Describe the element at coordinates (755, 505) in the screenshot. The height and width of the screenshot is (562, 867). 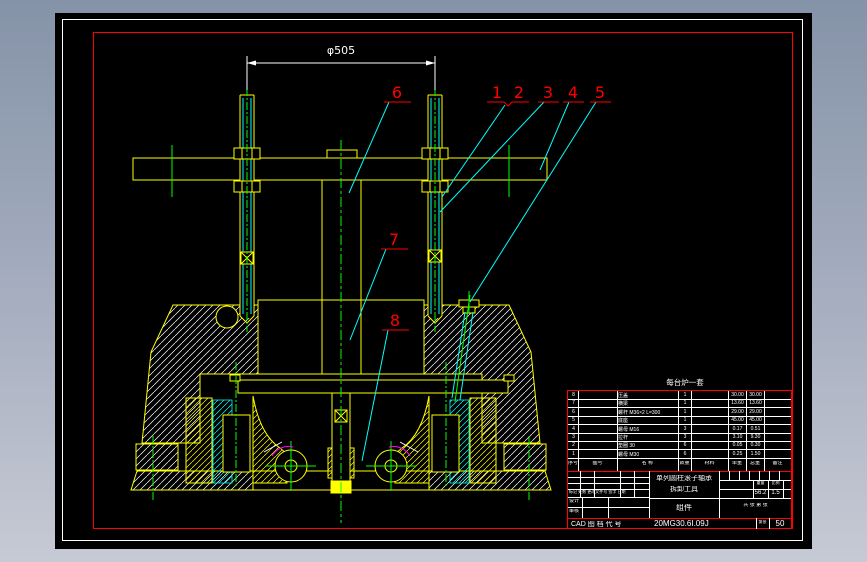
I see `sheets-text: 共 张 第 张` at that location.